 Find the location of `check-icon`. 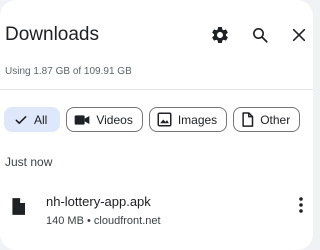

check-icon is located at coordinates (21, 120).